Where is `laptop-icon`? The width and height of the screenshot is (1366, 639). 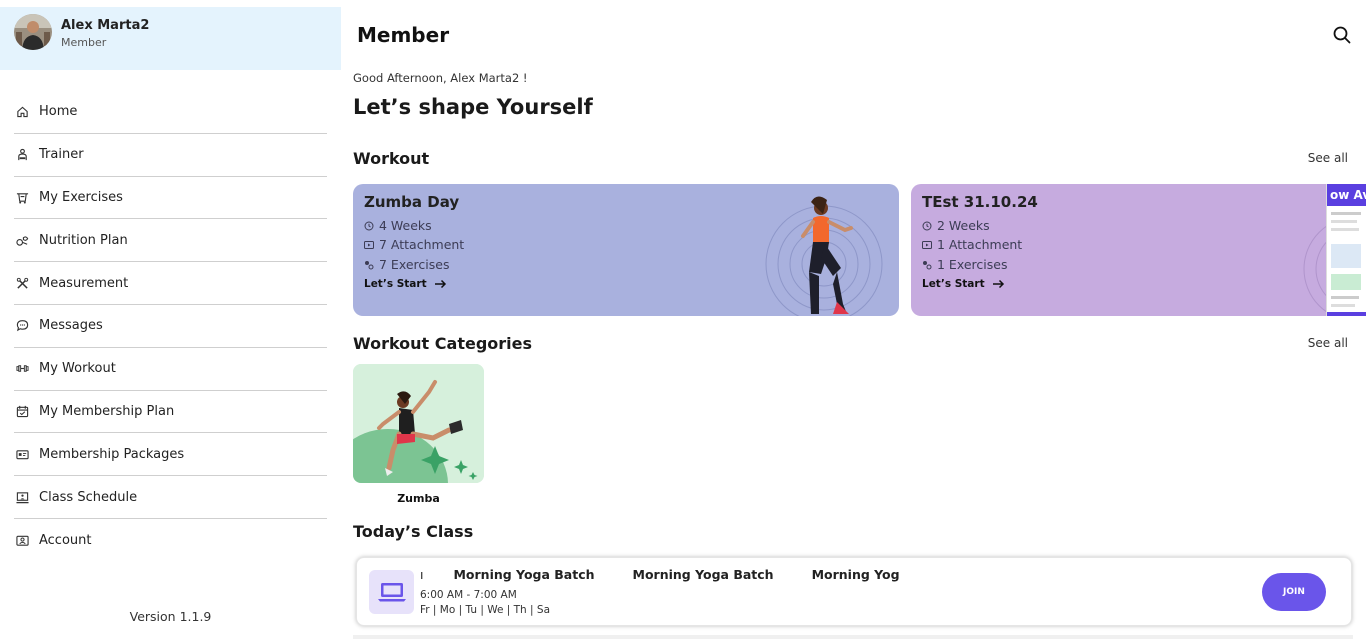 laptop-icon is located at coordinates (391, 592).